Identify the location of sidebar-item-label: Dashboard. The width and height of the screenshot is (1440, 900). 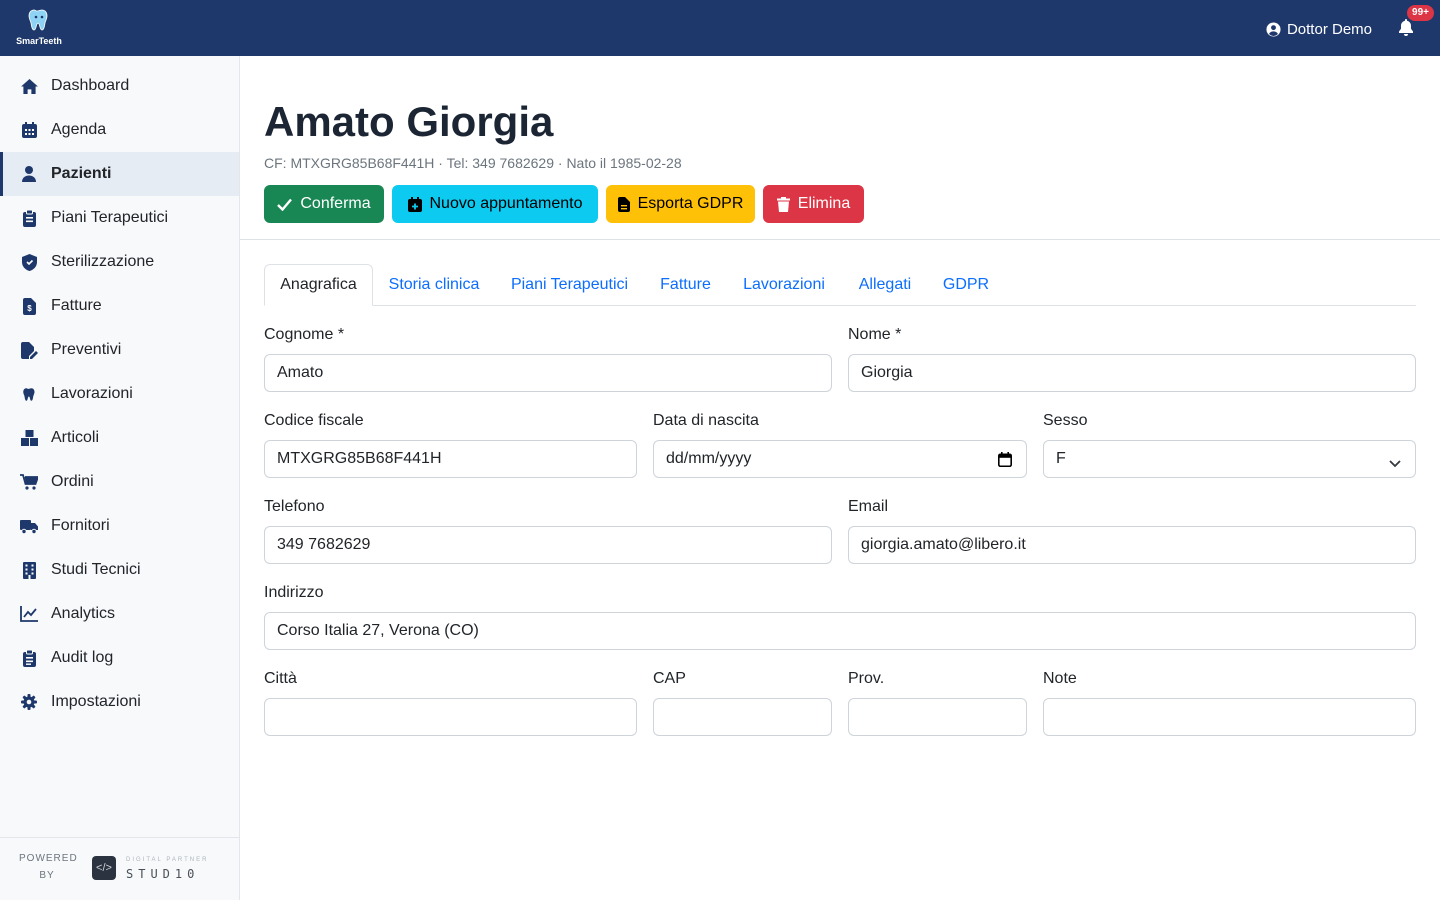
(90, 85).